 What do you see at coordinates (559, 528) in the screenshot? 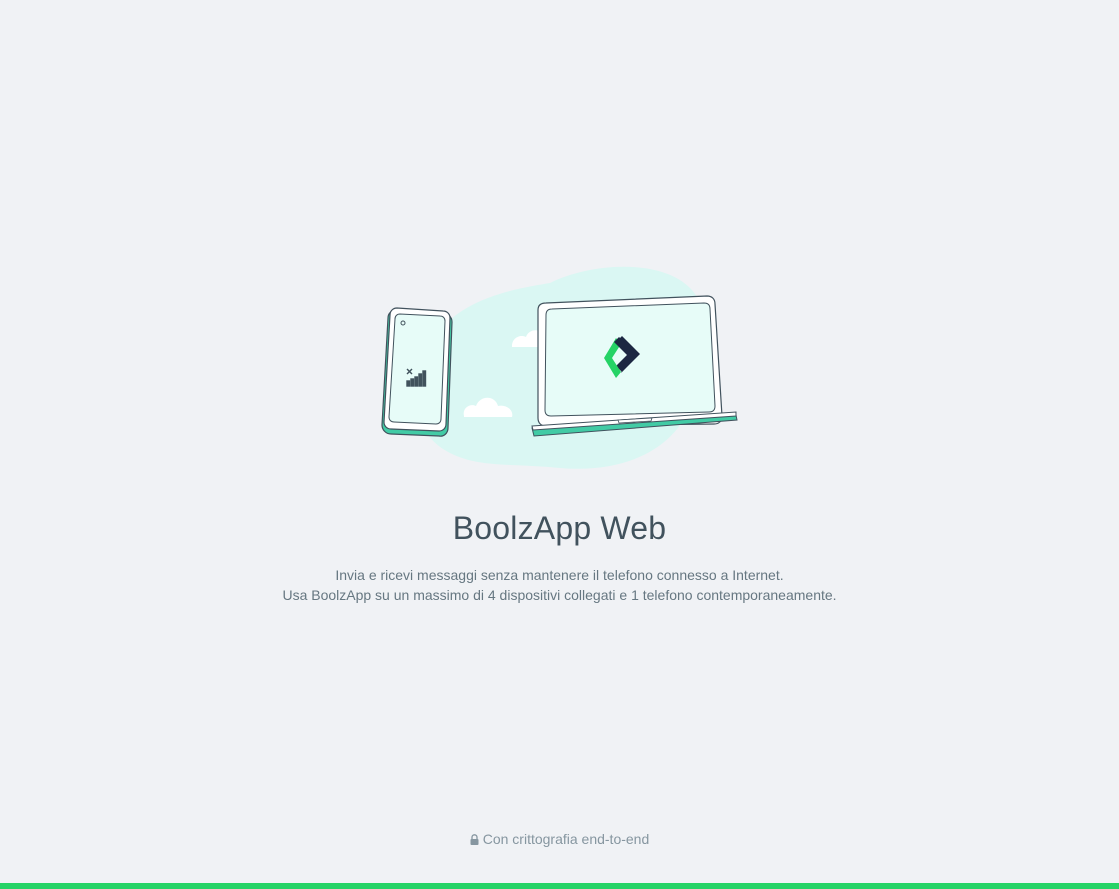
I see `page-title: BoolzApp Web` at bounding box center [559, 528].